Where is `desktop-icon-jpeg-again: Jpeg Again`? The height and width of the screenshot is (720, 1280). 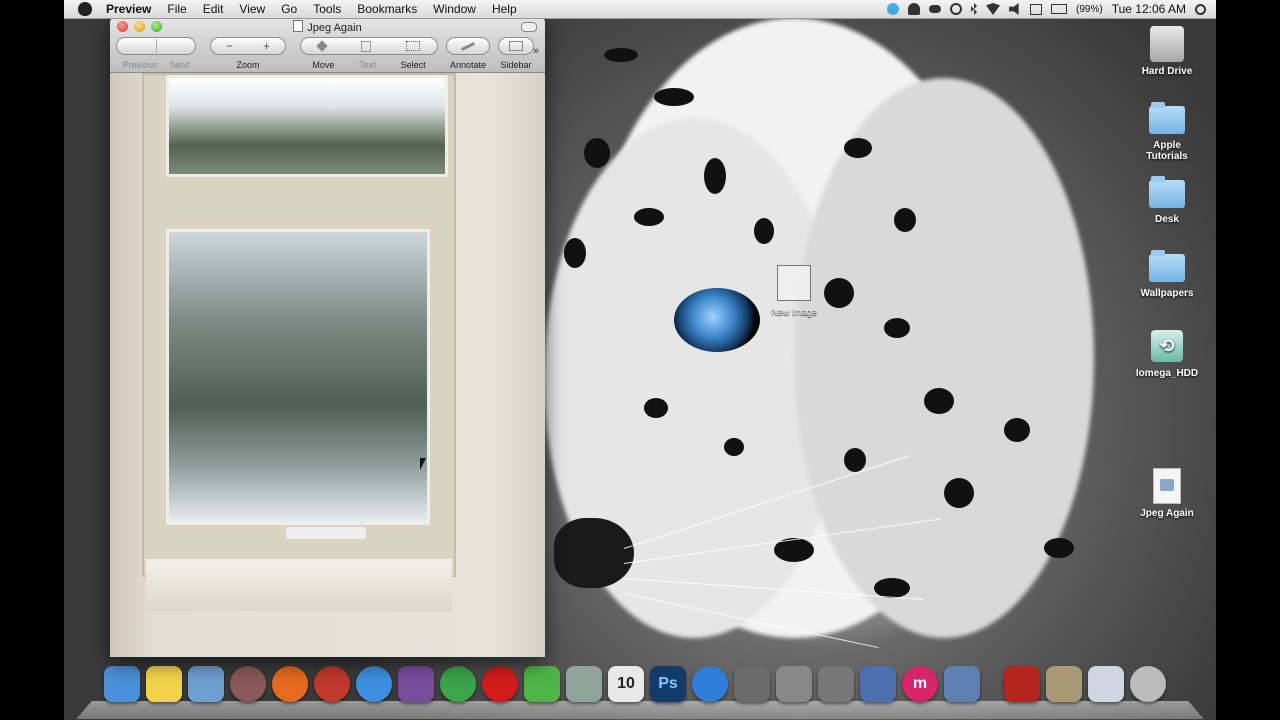
desktop-icon-jpeg-again: Jpeg Again is located at coordinates (1167, 493).